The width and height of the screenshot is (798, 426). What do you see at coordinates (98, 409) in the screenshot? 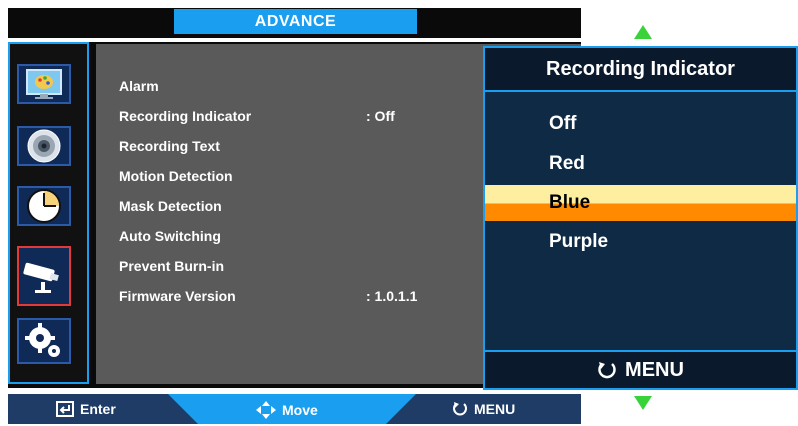
I see `enter-label: Enter` at bounding box center [98, 409].